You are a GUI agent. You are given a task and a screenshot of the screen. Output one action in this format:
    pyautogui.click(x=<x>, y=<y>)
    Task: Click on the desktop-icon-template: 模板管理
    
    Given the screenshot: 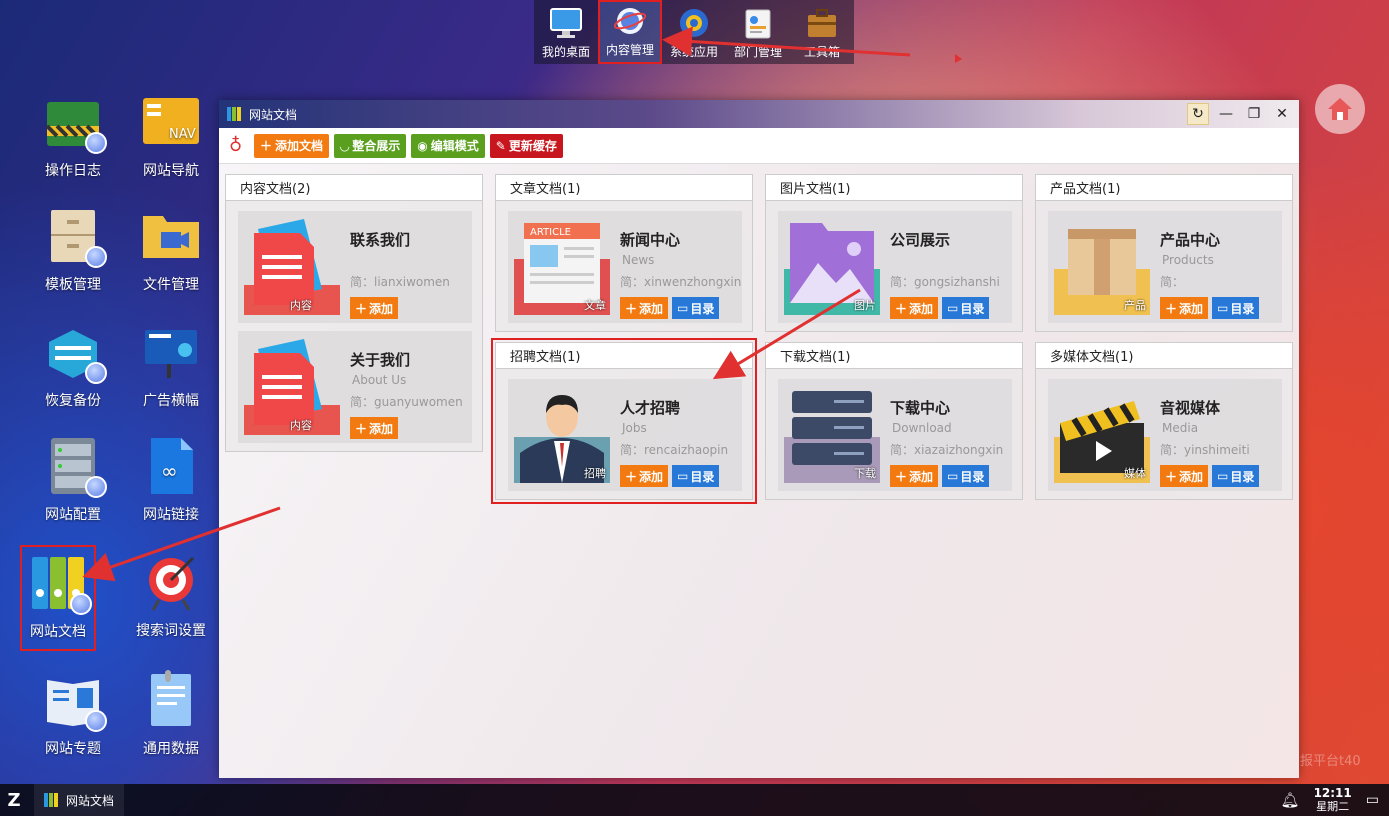 What is the action you would take?
    pyautogui.click(x=73, y=250)
    